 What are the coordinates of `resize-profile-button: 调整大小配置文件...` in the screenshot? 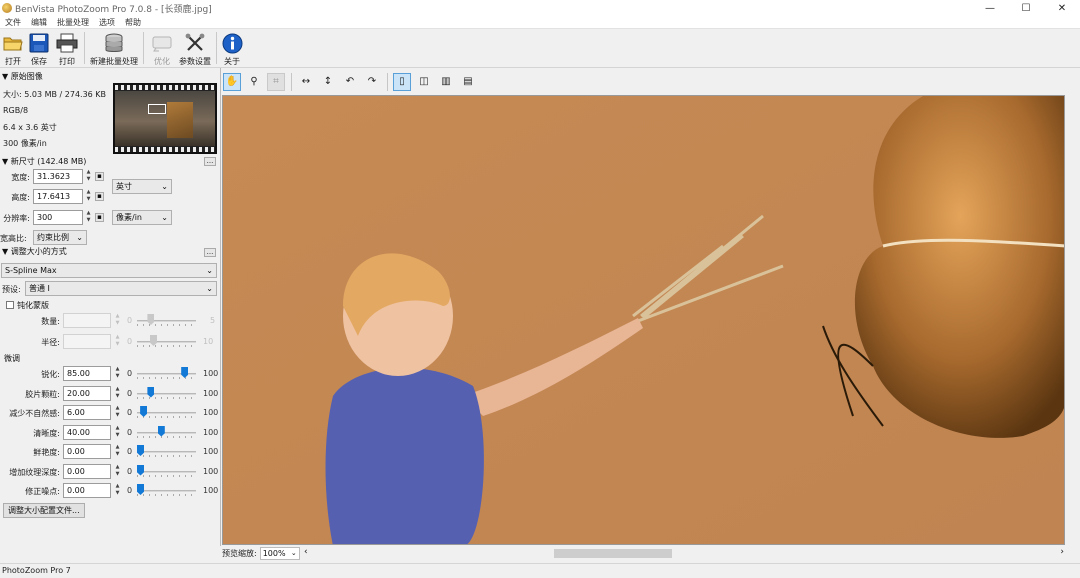 It's located at (44, 510).